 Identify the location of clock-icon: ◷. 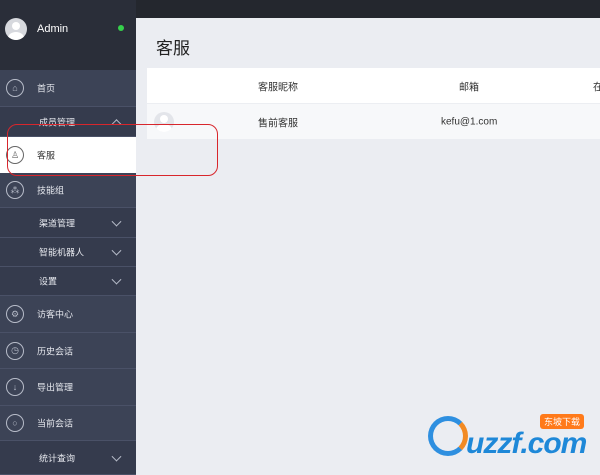
(15, 350).